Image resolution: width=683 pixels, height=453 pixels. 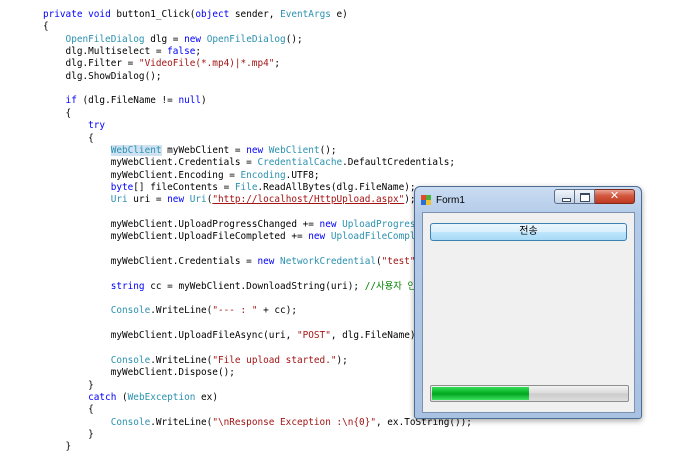 What do you see at coordinates (246, 39) in the screenshot?
I see `code-token: OpenFileDialog` at bounding box center [246, 39].